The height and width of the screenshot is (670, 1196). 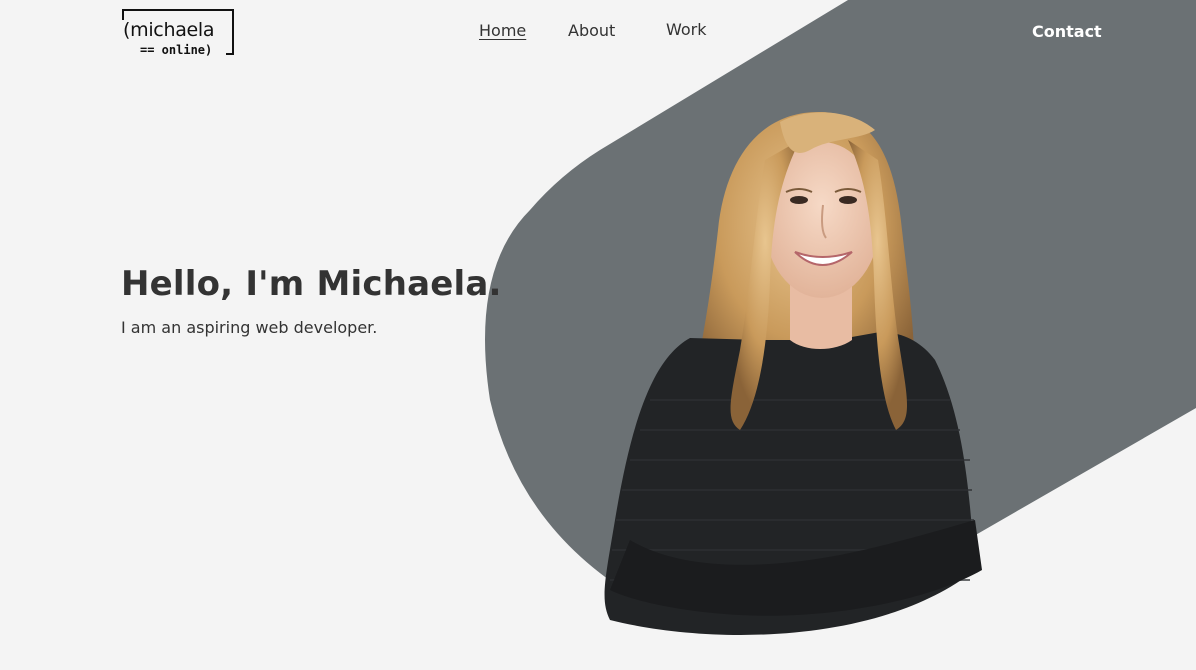 What do you see at coordinates (502, 31) in the screenshot?
I see `nav-home-link: Home` at bounding box center [502, 31].